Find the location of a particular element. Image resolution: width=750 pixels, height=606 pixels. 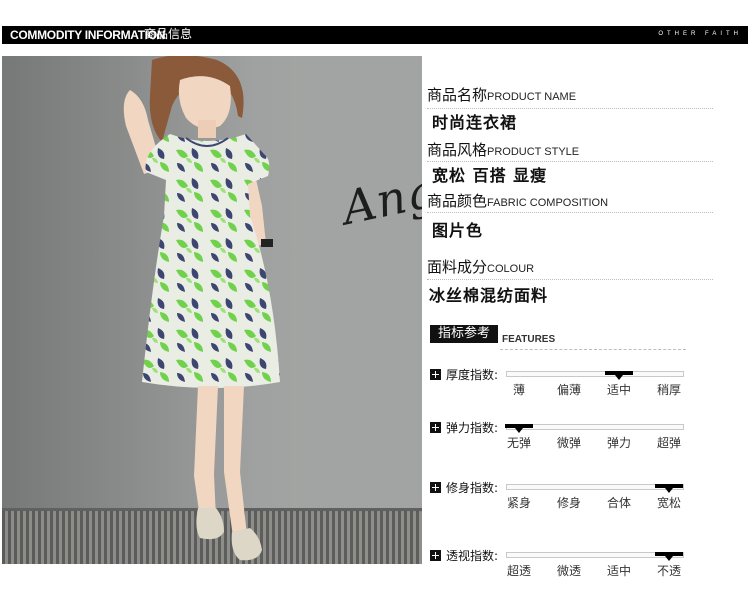

header-title-cn: 商品信息 is located at coordinates (168, 34).